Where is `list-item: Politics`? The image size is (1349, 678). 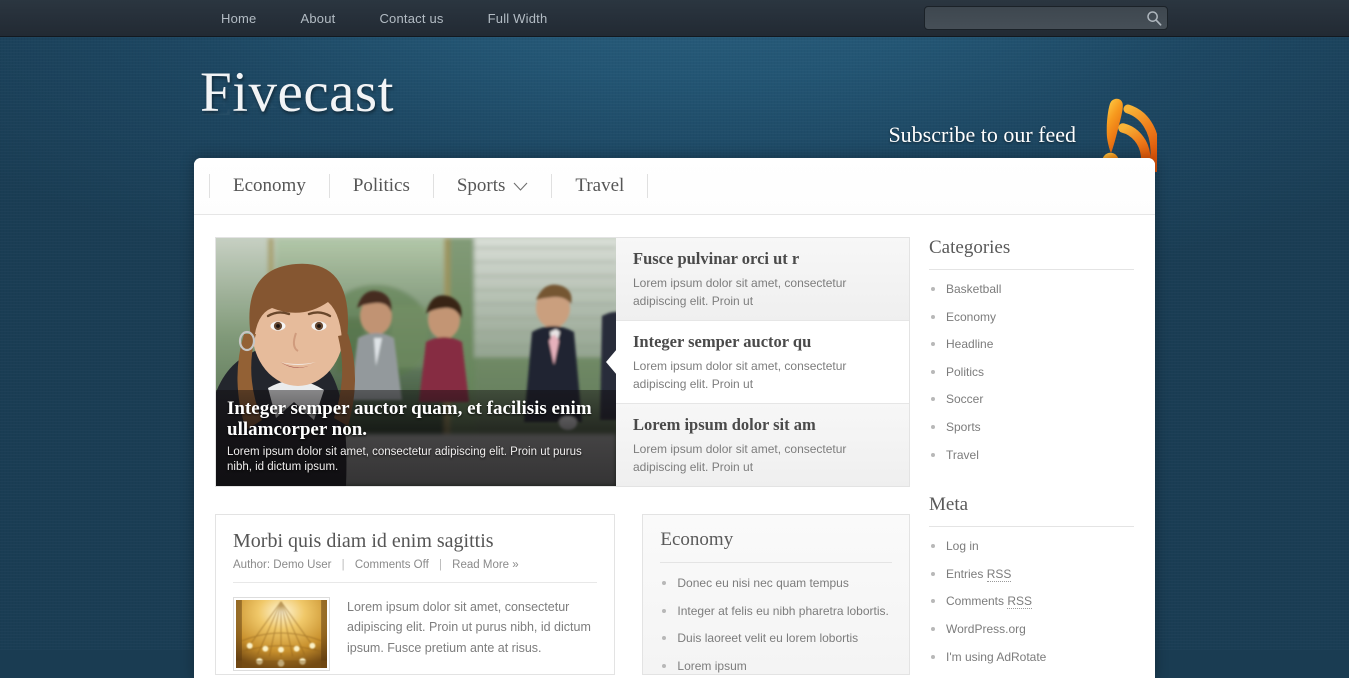
list-item: Politics is located at coordinates (1031, 373).